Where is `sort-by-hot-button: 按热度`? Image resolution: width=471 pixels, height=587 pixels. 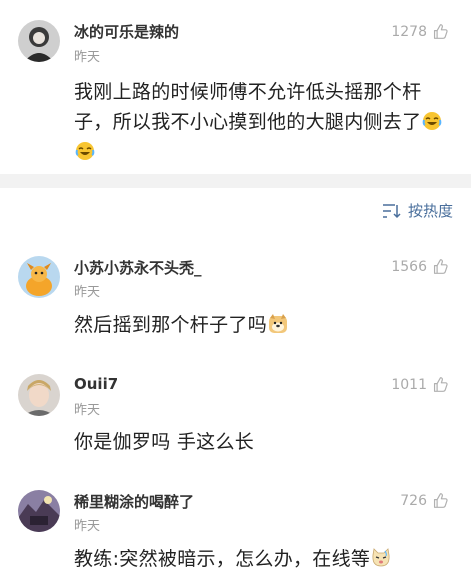
sort-by-hot-button: 按热度 is located at coordinates (417, 210).